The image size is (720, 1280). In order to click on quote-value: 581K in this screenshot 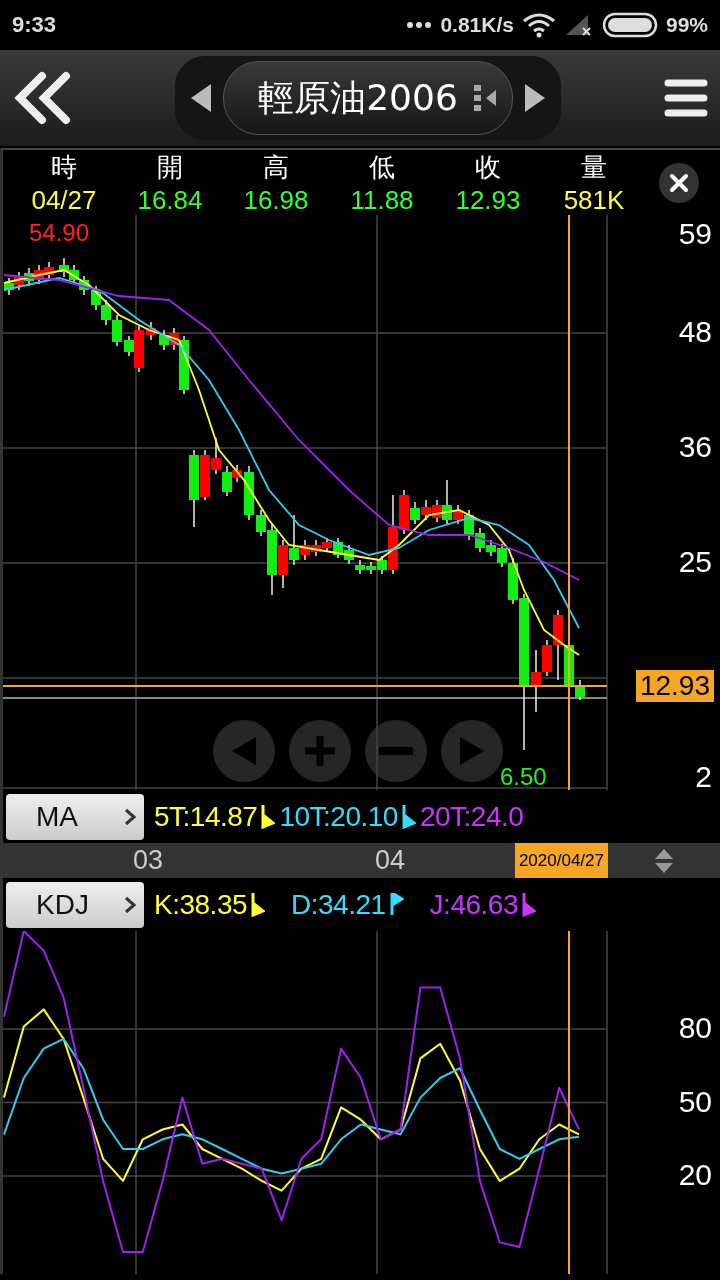, I will do `click(594, 200)`.